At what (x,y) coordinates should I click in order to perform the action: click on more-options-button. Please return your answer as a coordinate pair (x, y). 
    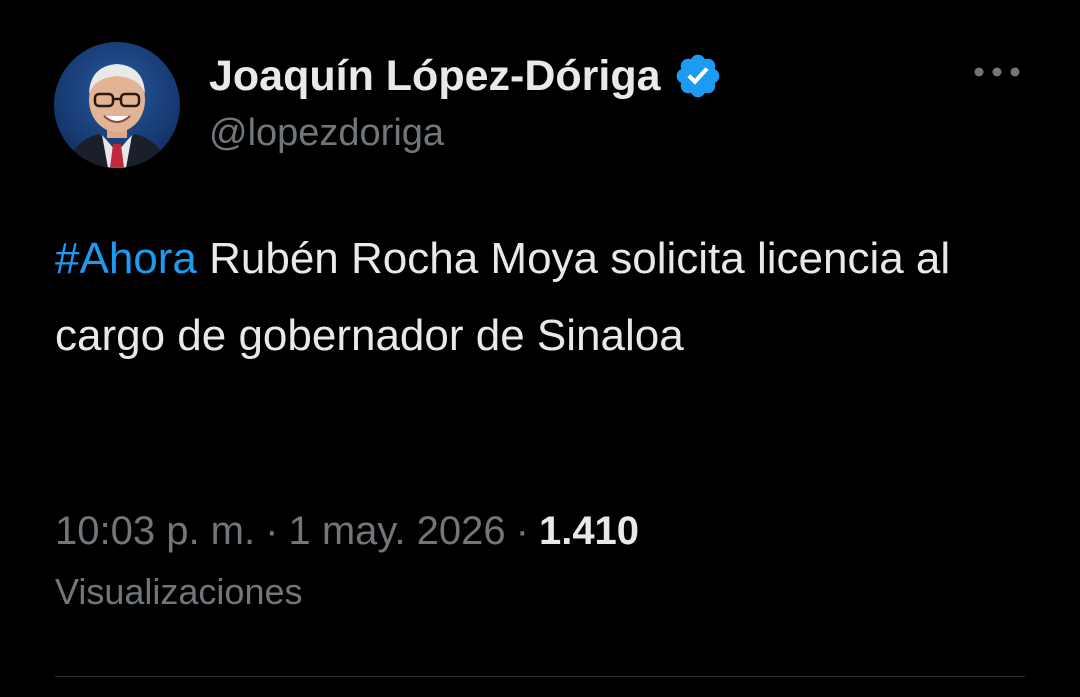
    Looking at the image, I should click on (997, 72).